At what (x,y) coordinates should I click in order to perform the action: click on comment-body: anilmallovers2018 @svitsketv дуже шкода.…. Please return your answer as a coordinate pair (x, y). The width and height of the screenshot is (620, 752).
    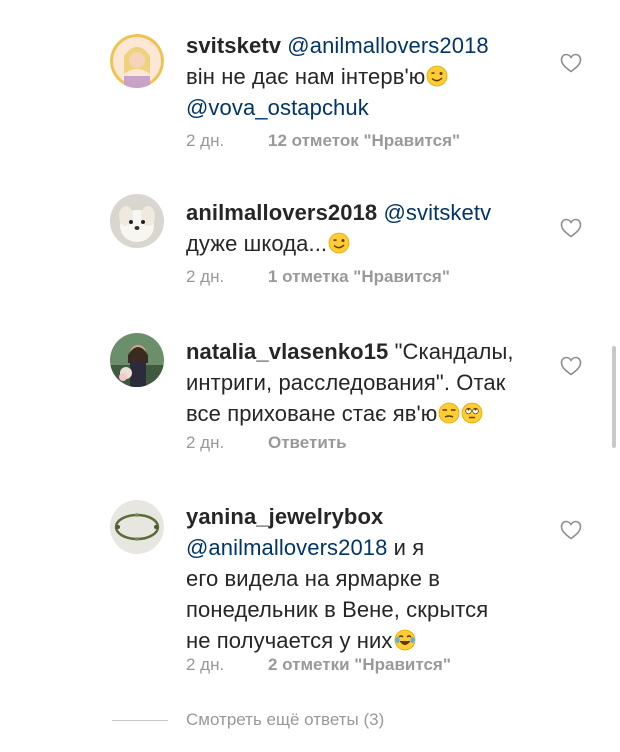
    Looking at the image, I should click on (366, 228).